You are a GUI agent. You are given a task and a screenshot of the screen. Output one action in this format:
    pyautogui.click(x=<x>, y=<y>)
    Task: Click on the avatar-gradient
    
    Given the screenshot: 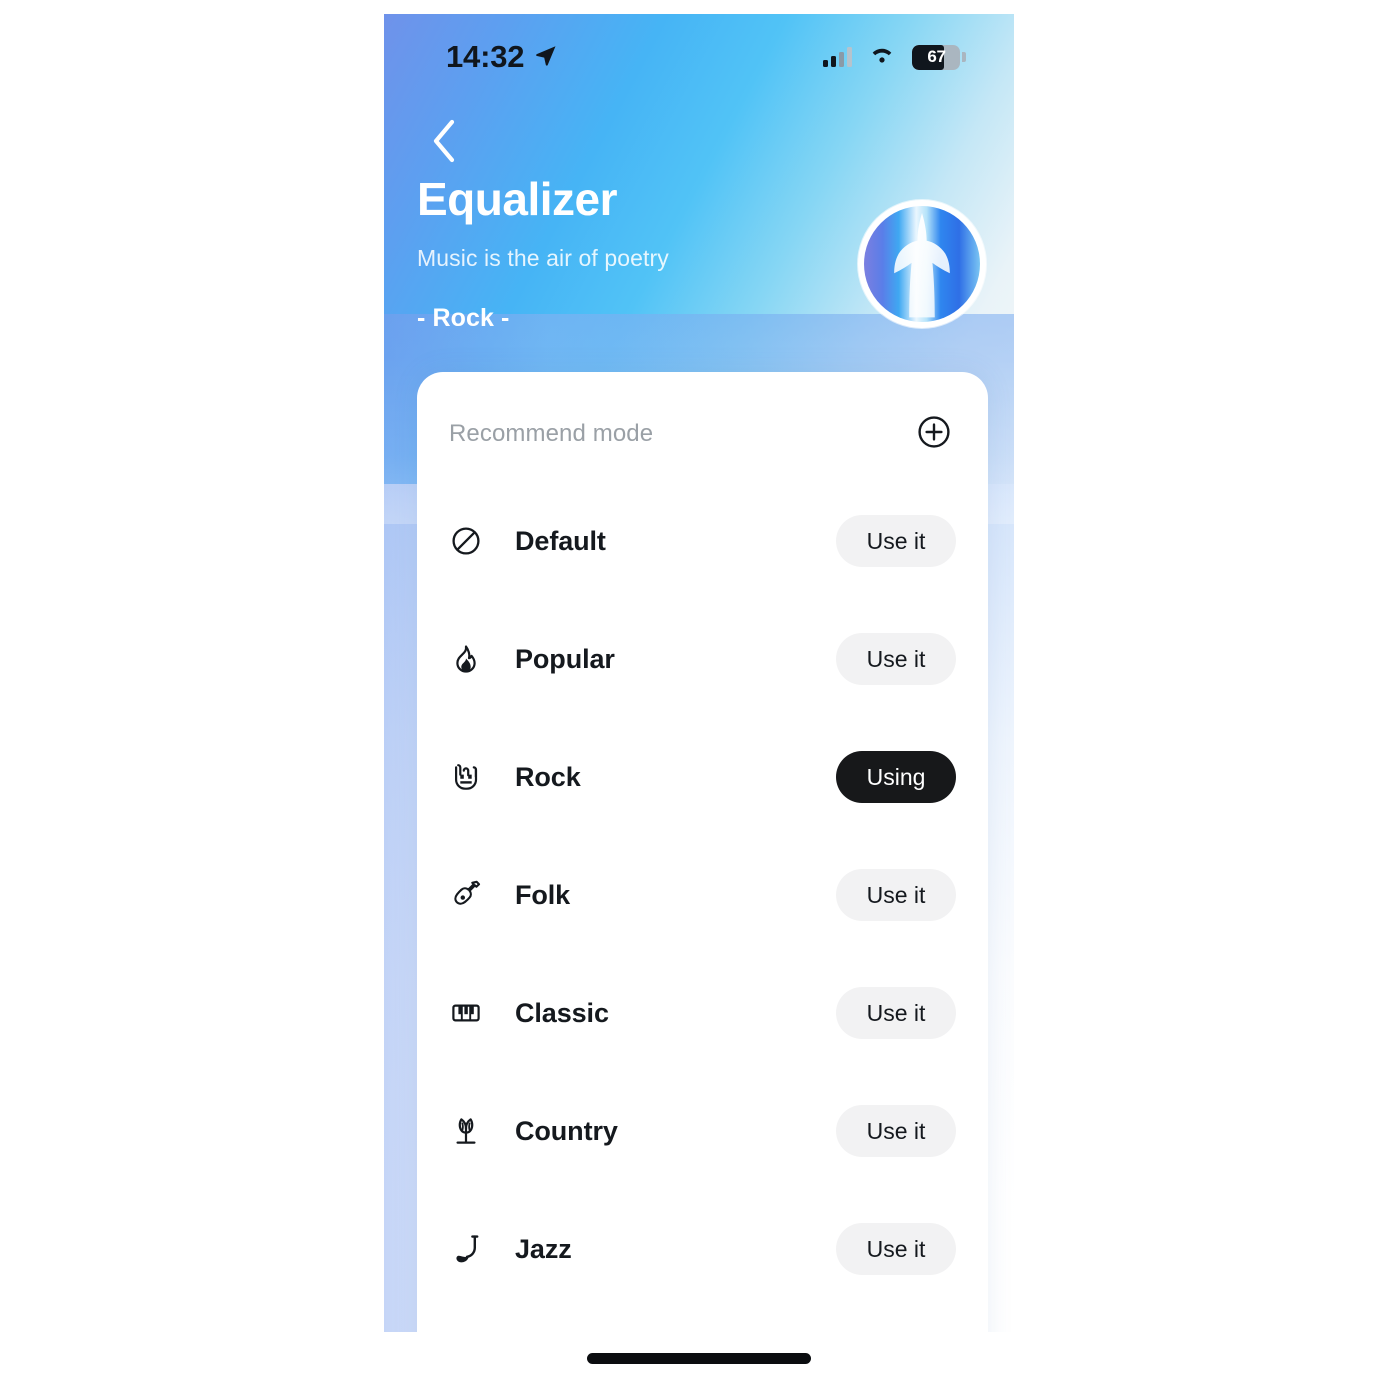 What is the action you would take?
    pyautogui.click(x=922, y=264)
    